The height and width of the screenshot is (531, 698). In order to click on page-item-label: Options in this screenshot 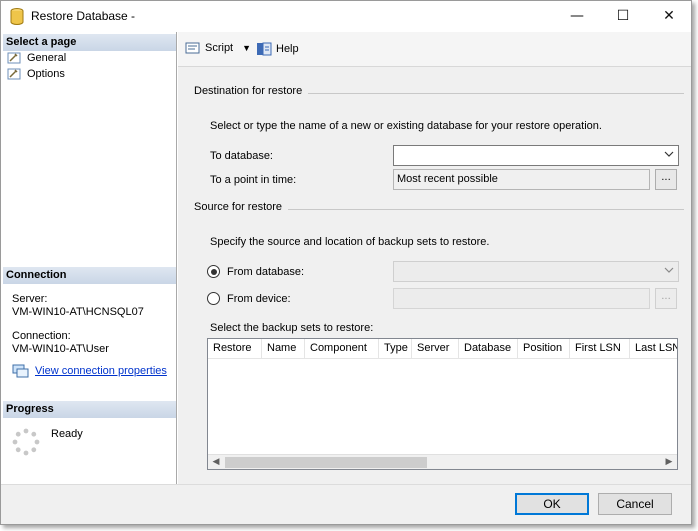, I will do `click(46, 74)`.